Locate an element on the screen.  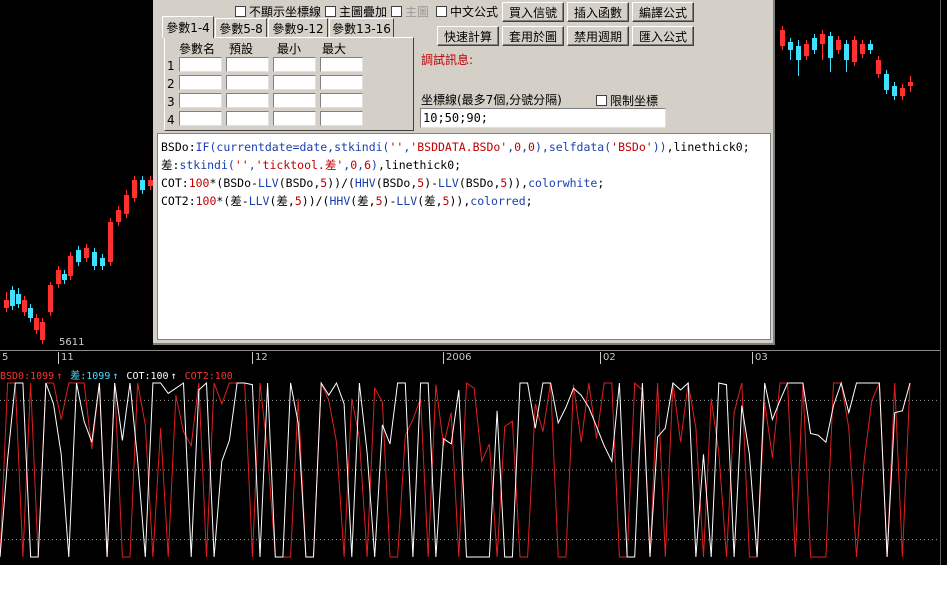
code-token: , is located at coordinates (252, 165).